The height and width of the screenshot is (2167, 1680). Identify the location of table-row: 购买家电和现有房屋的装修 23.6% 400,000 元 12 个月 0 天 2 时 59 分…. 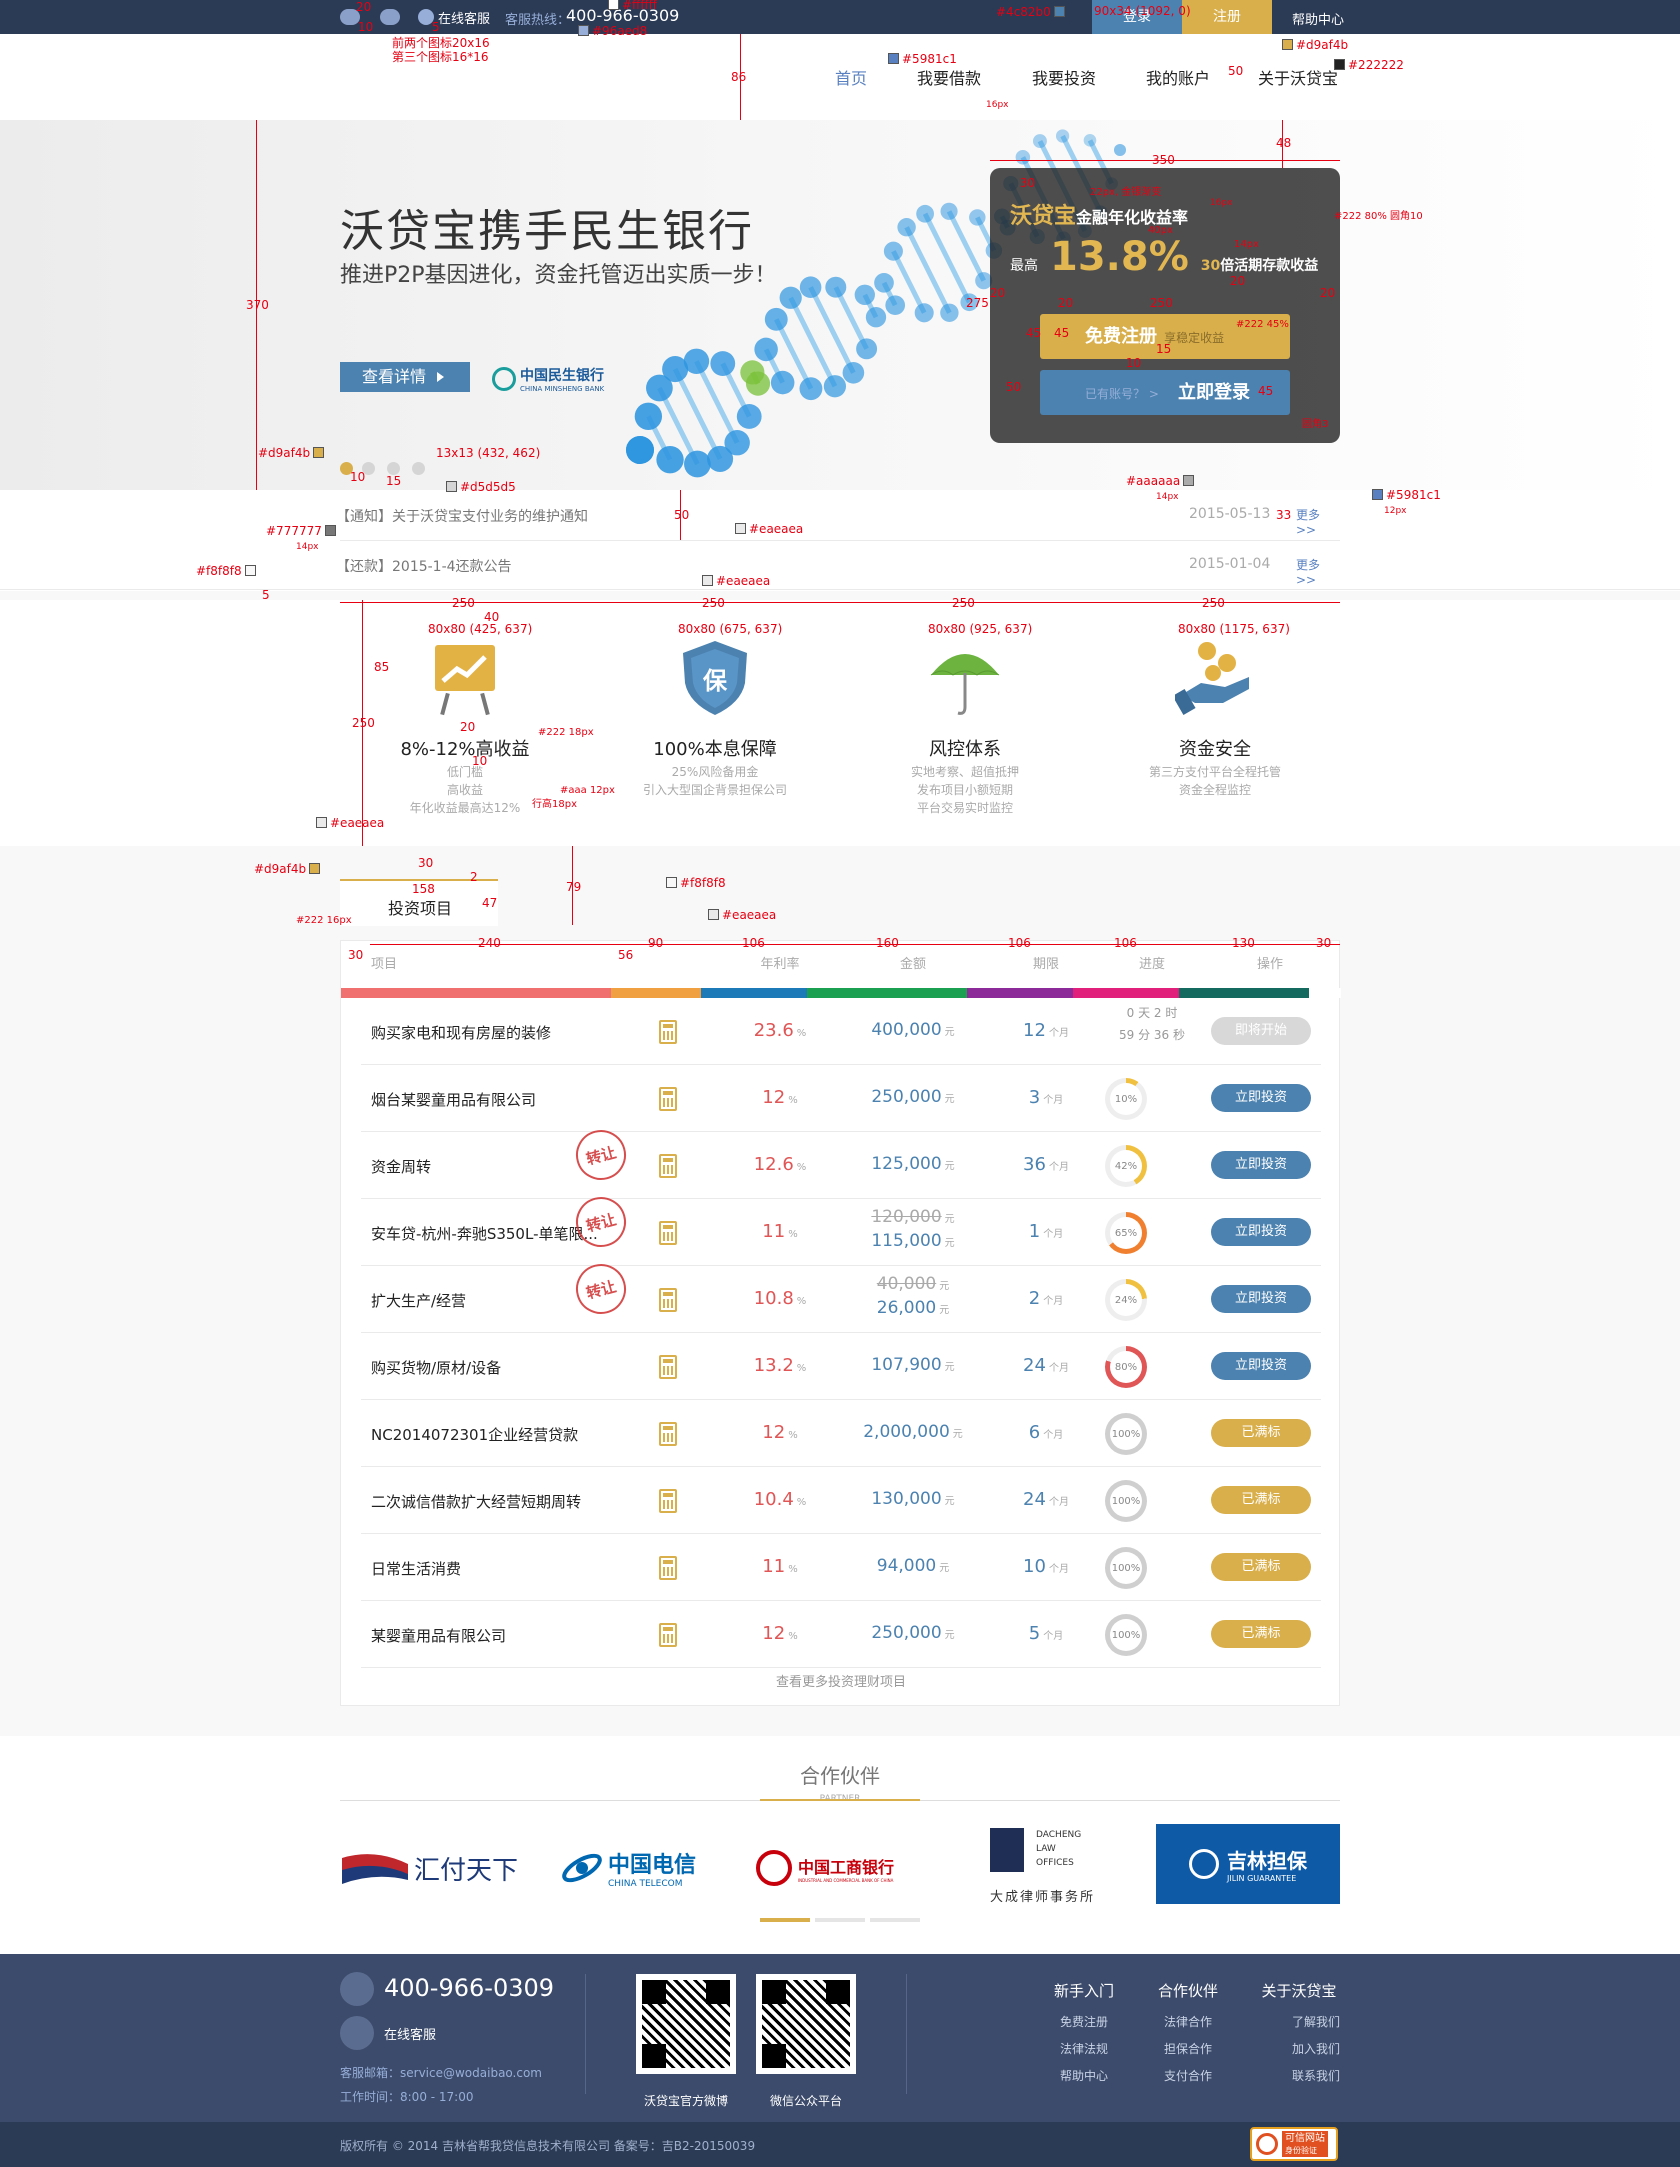
(841, 1031).